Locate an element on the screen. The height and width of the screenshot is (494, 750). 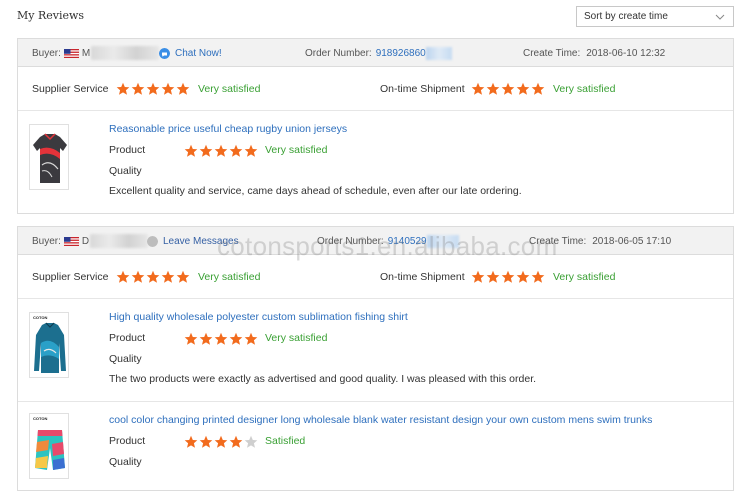
page-title: My Reviews is located at coordinates (51, 15).